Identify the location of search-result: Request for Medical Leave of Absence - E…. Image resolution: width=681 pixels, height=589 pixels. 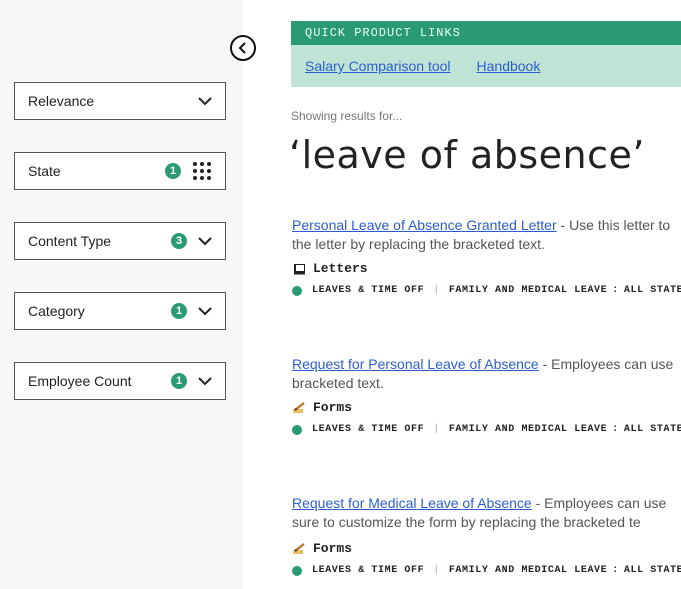
(486, 535).